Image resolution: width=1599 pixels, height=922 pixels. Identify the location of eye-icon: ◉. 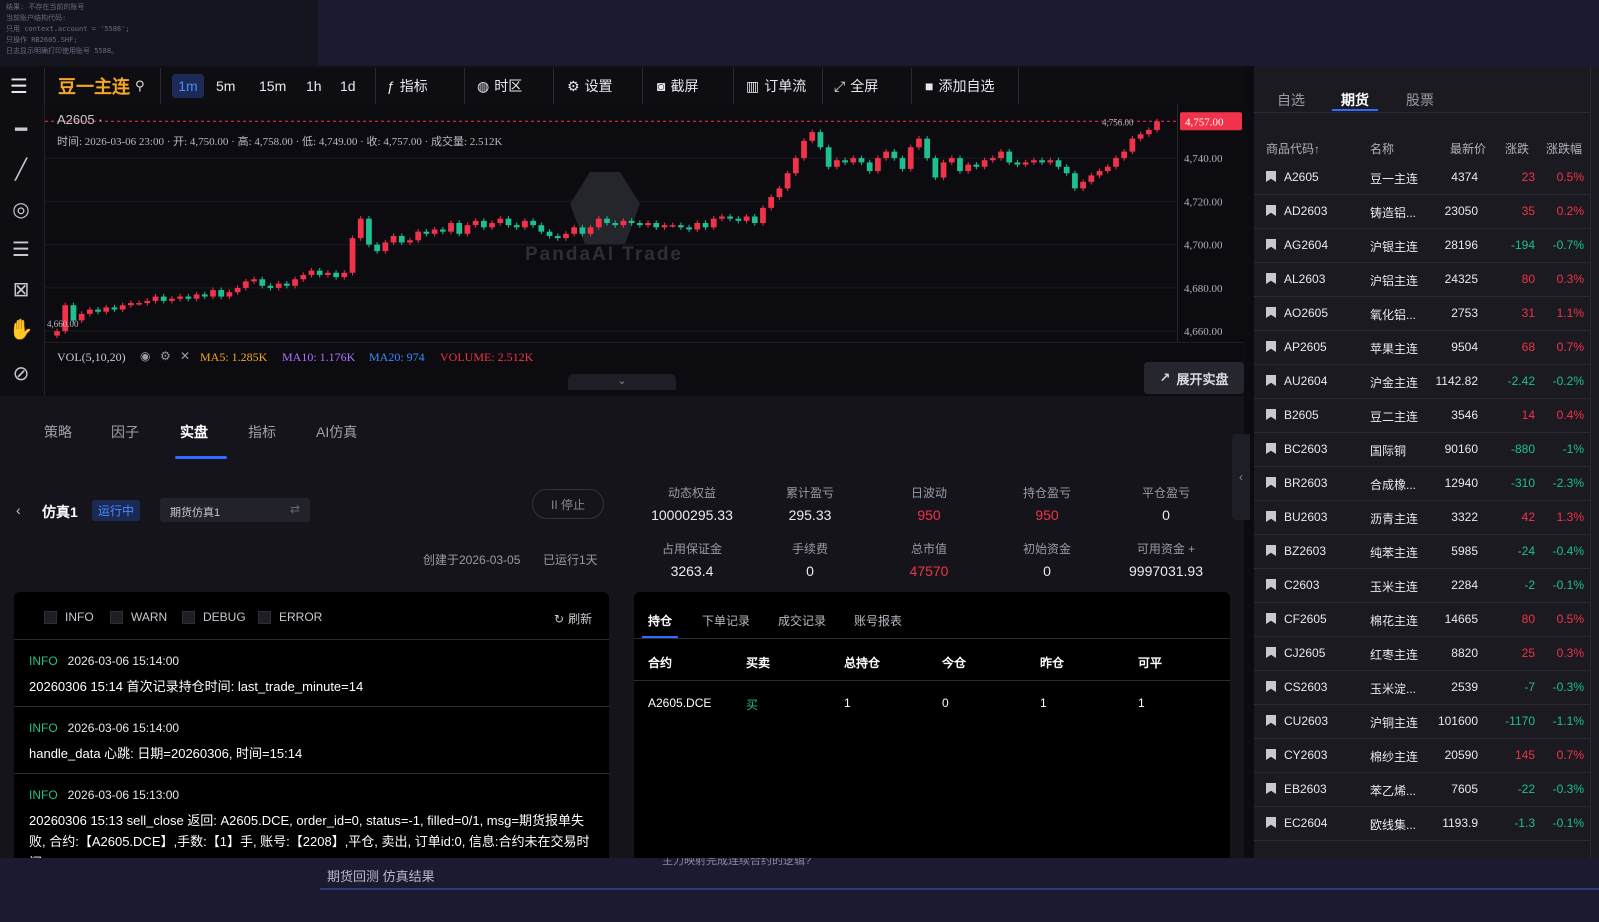
(145, 356).